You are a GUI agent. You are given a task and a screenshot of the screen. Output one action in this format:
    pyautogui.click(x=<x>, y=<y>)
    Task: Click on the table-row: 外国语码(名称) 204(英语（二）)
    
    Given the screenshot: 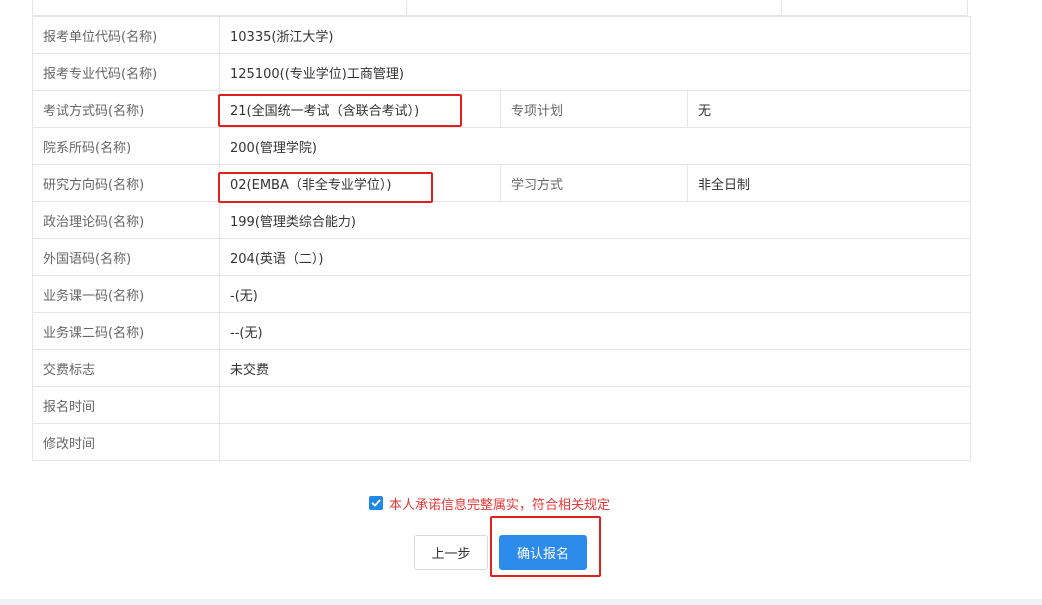 What is the action you would take?
    pyautogui.click(x=501, y=257)
    